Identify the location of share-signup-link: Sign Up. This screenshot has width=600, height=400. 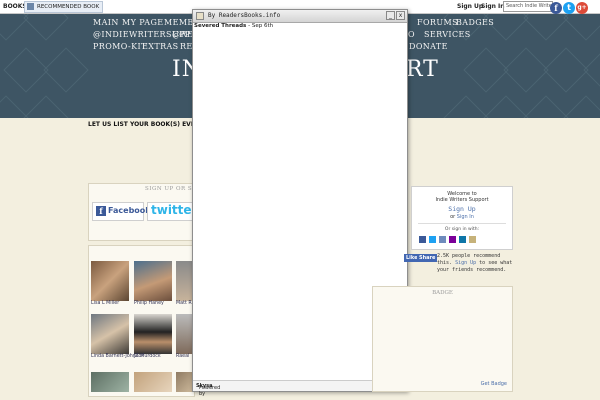
(465, 263).